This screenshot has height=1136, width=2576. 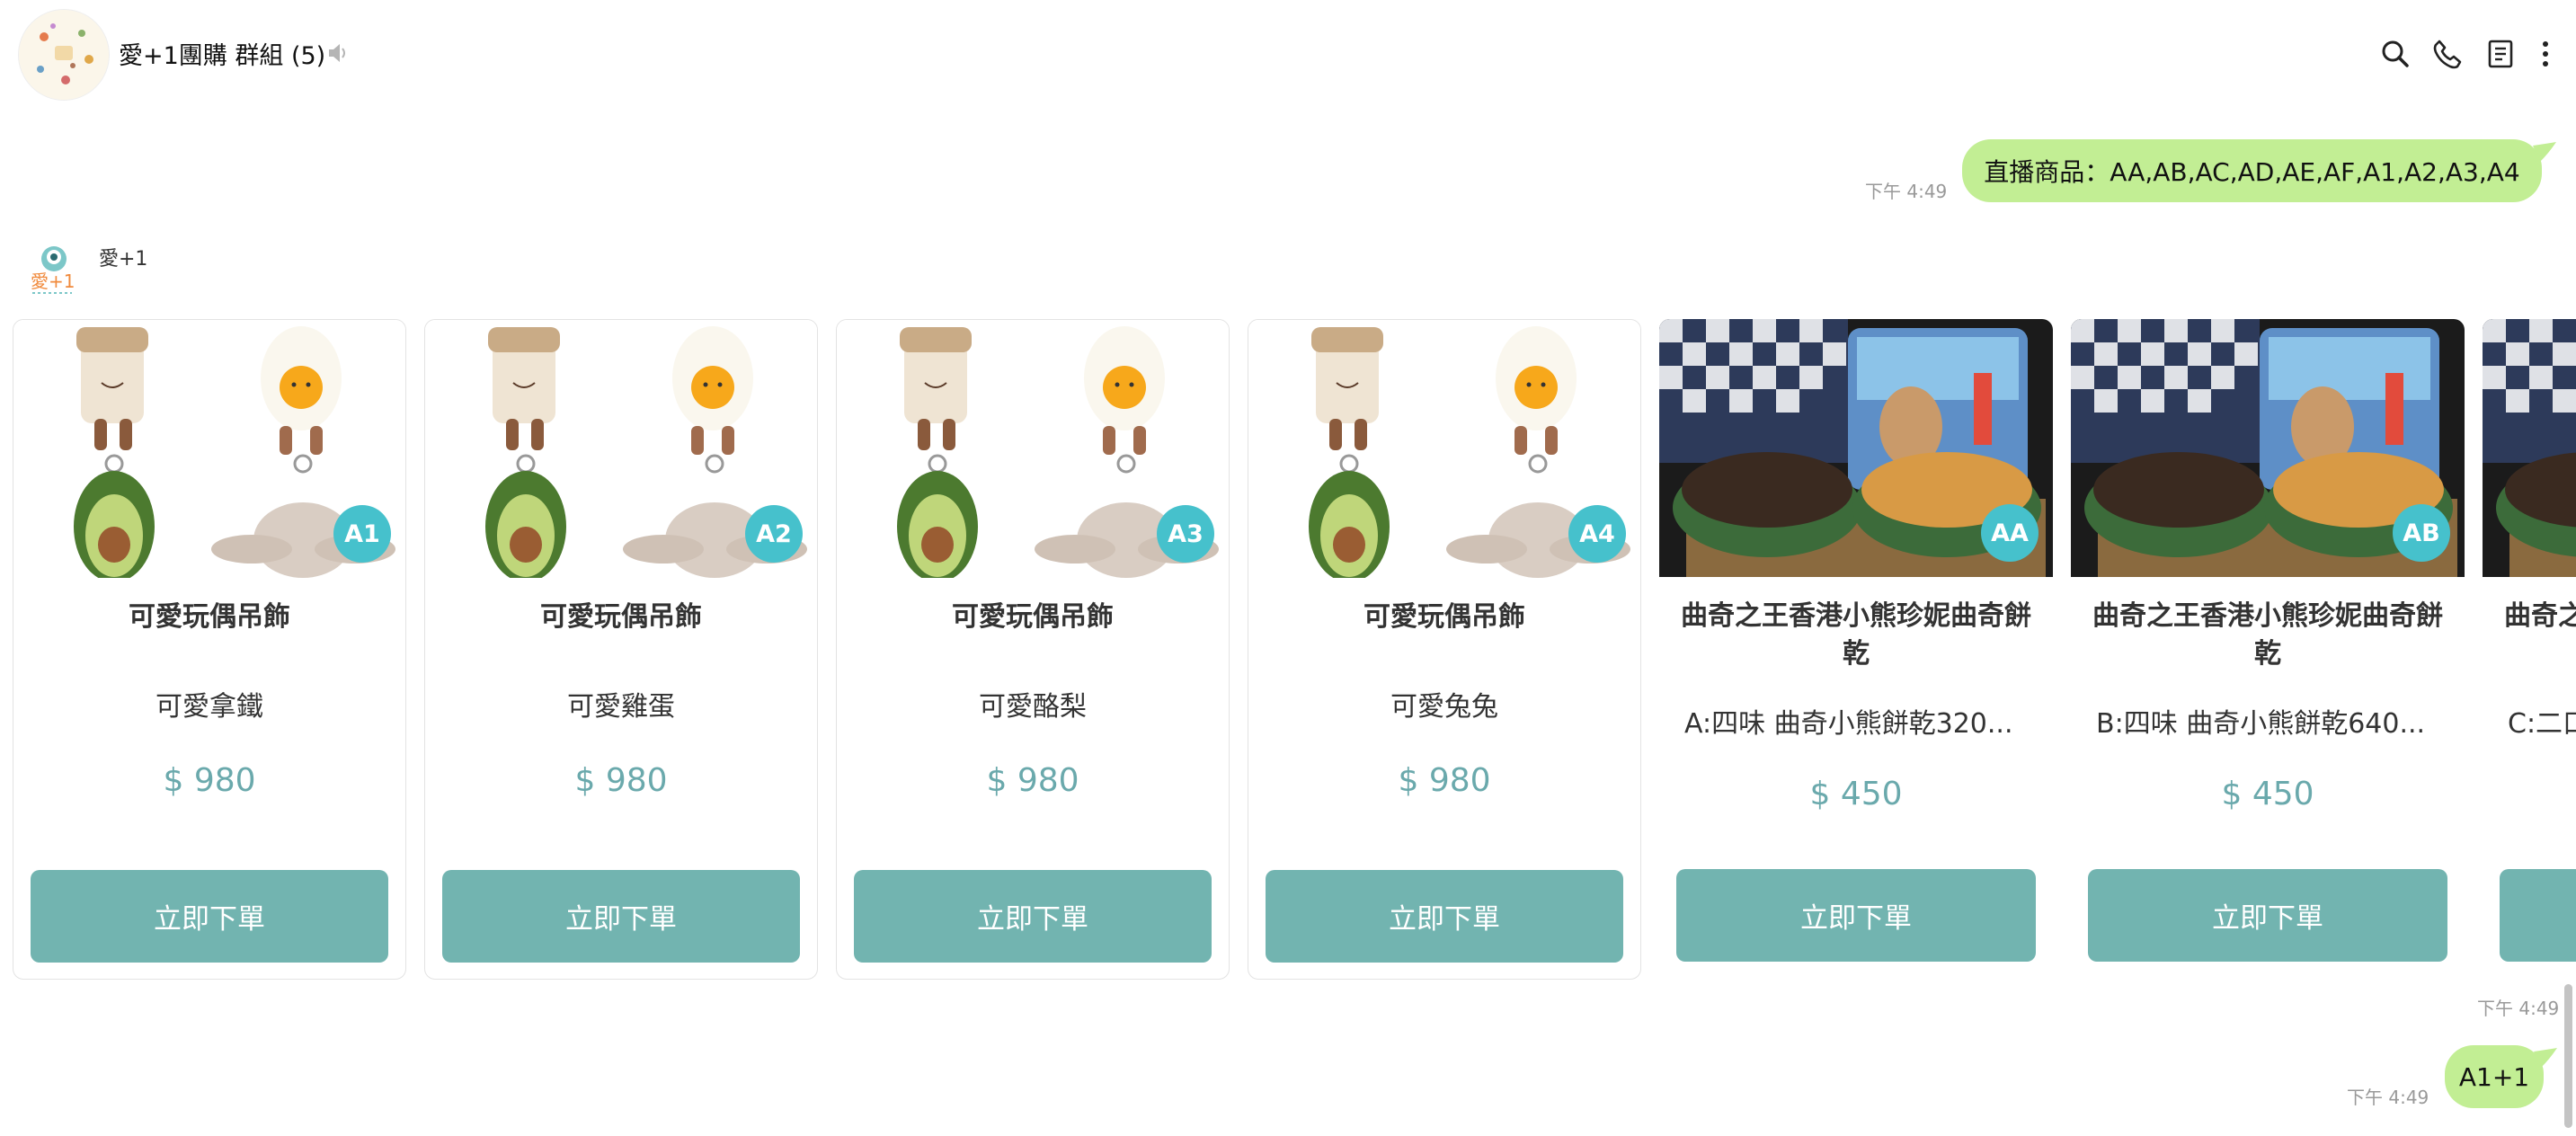 I want to click on search-icon, so click(x=2395, y=54).